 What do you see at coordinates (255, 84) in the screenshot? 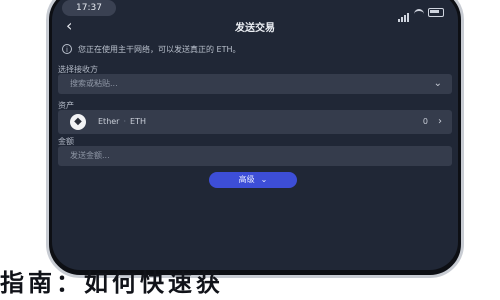
I see `recipient-input: 搜索或粘贴... ⌄` at bounding box center [255, 84].